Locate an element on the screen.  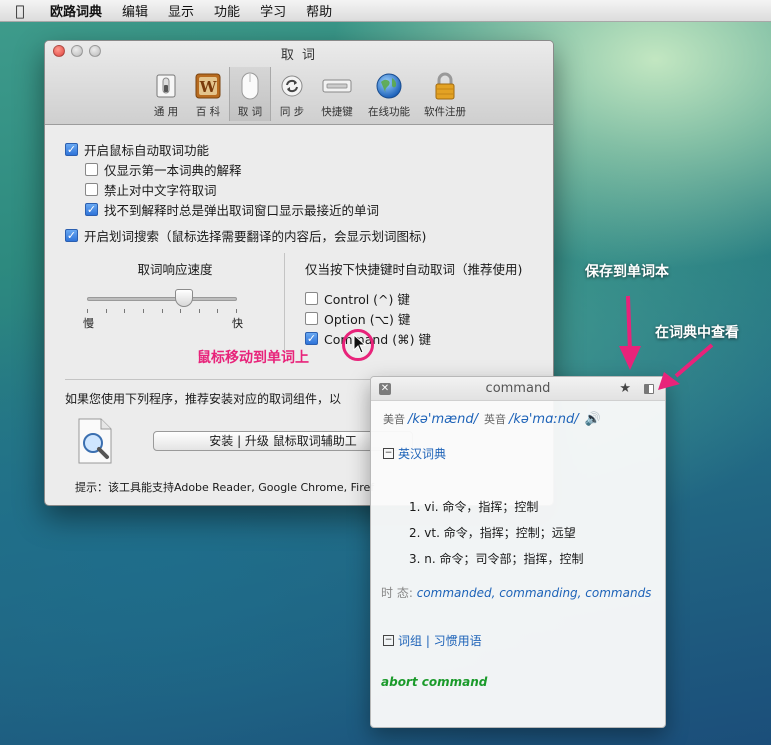
pronunciation-row: 美音 /kə'mænd/ 英音 /kə'mɑːnd/ 🔊 is located at coordinates (518, 414).